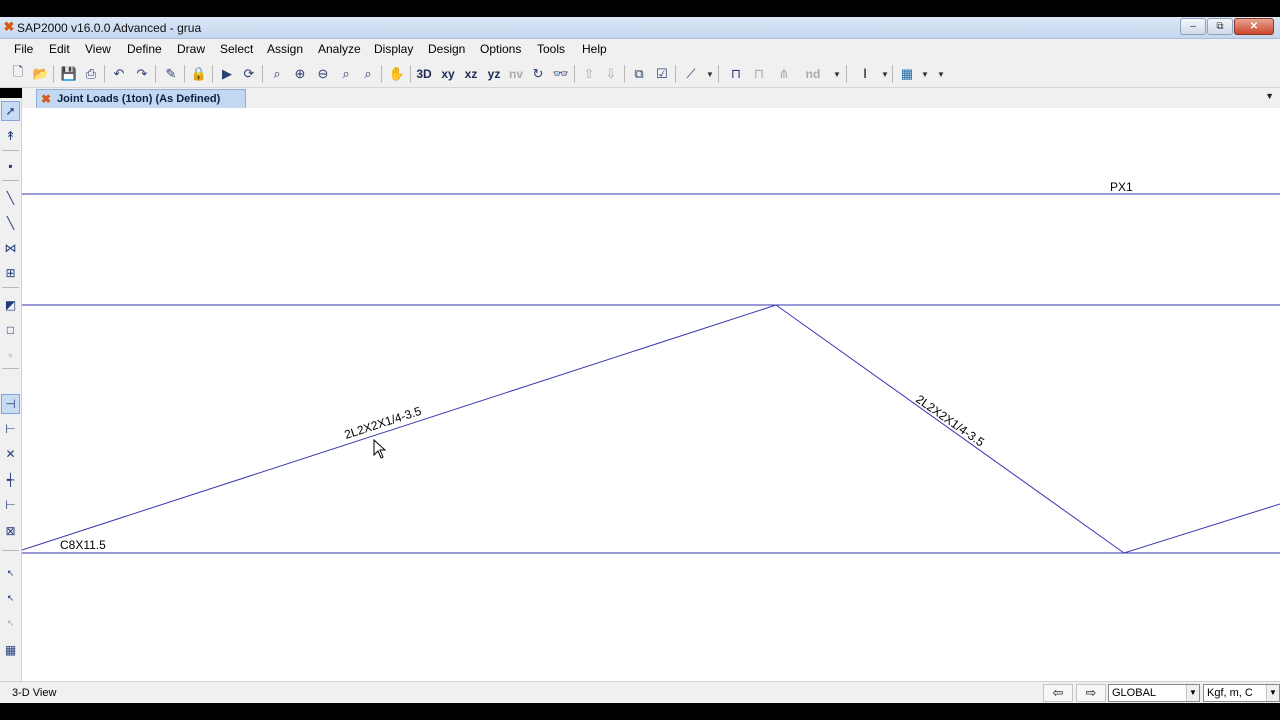 The image size is (1280, 720). I want to click on save-icon: 💾, so click(69, 74).